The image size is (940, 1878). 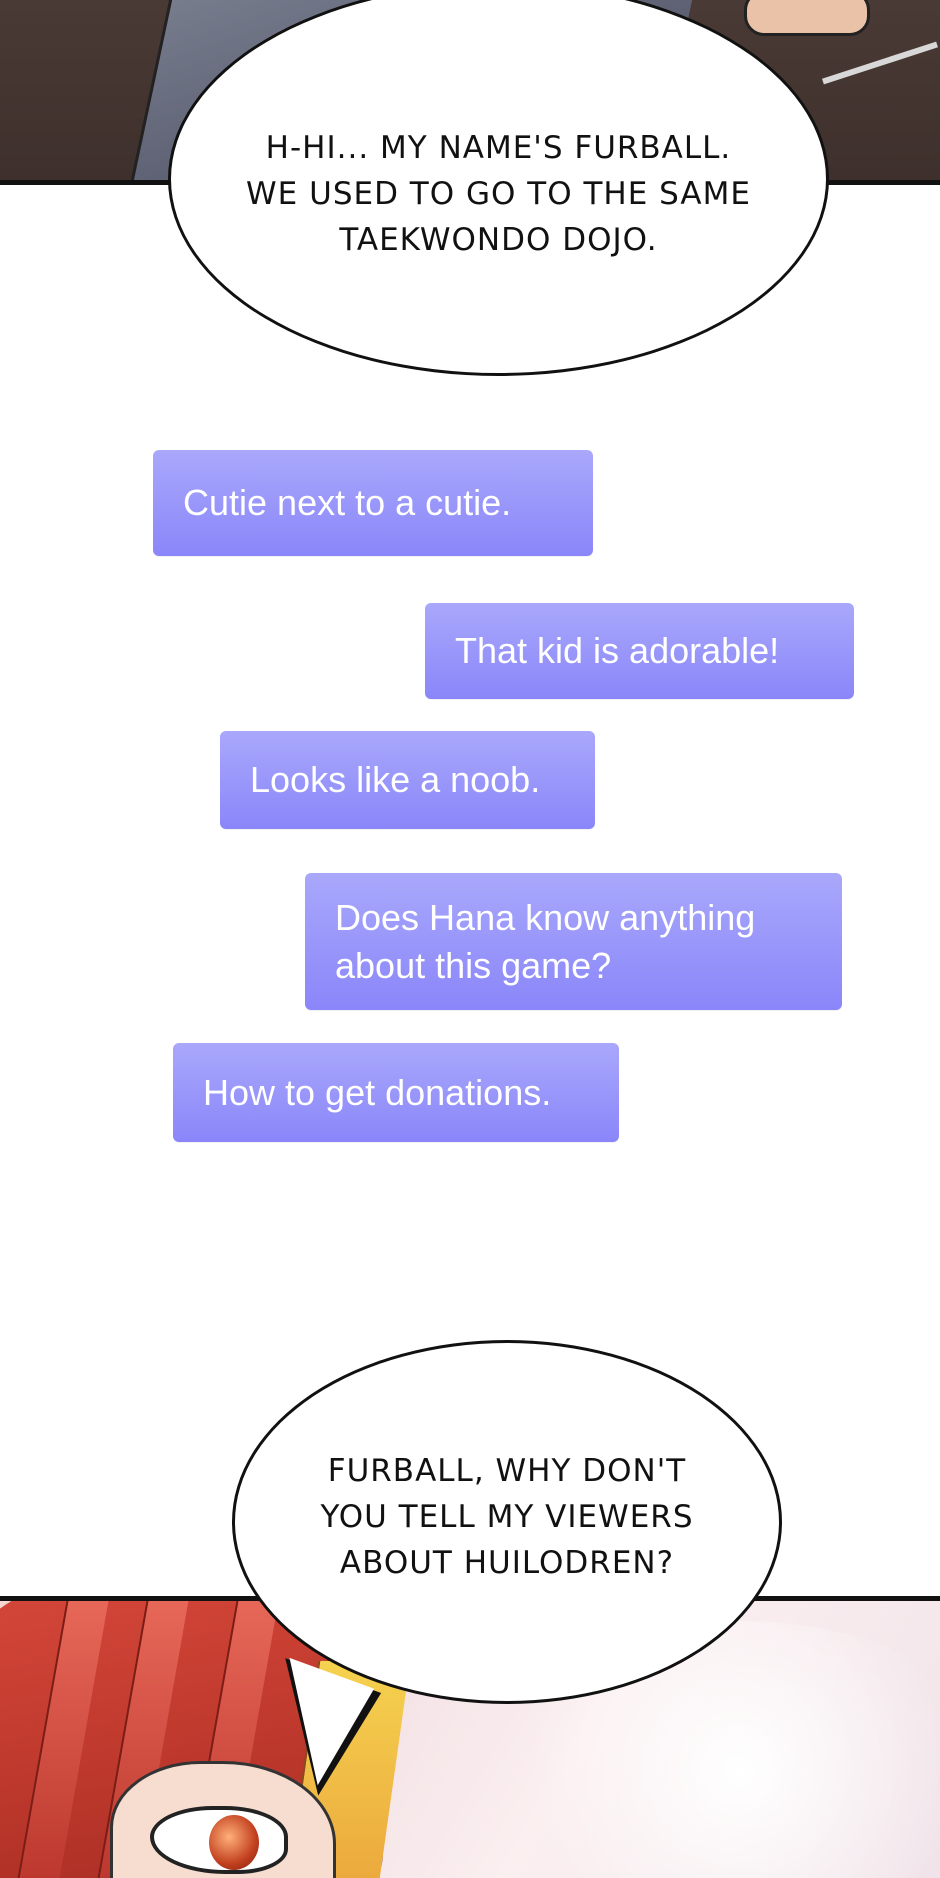 I want to click on character-iris, so click(x=234, y=1842).